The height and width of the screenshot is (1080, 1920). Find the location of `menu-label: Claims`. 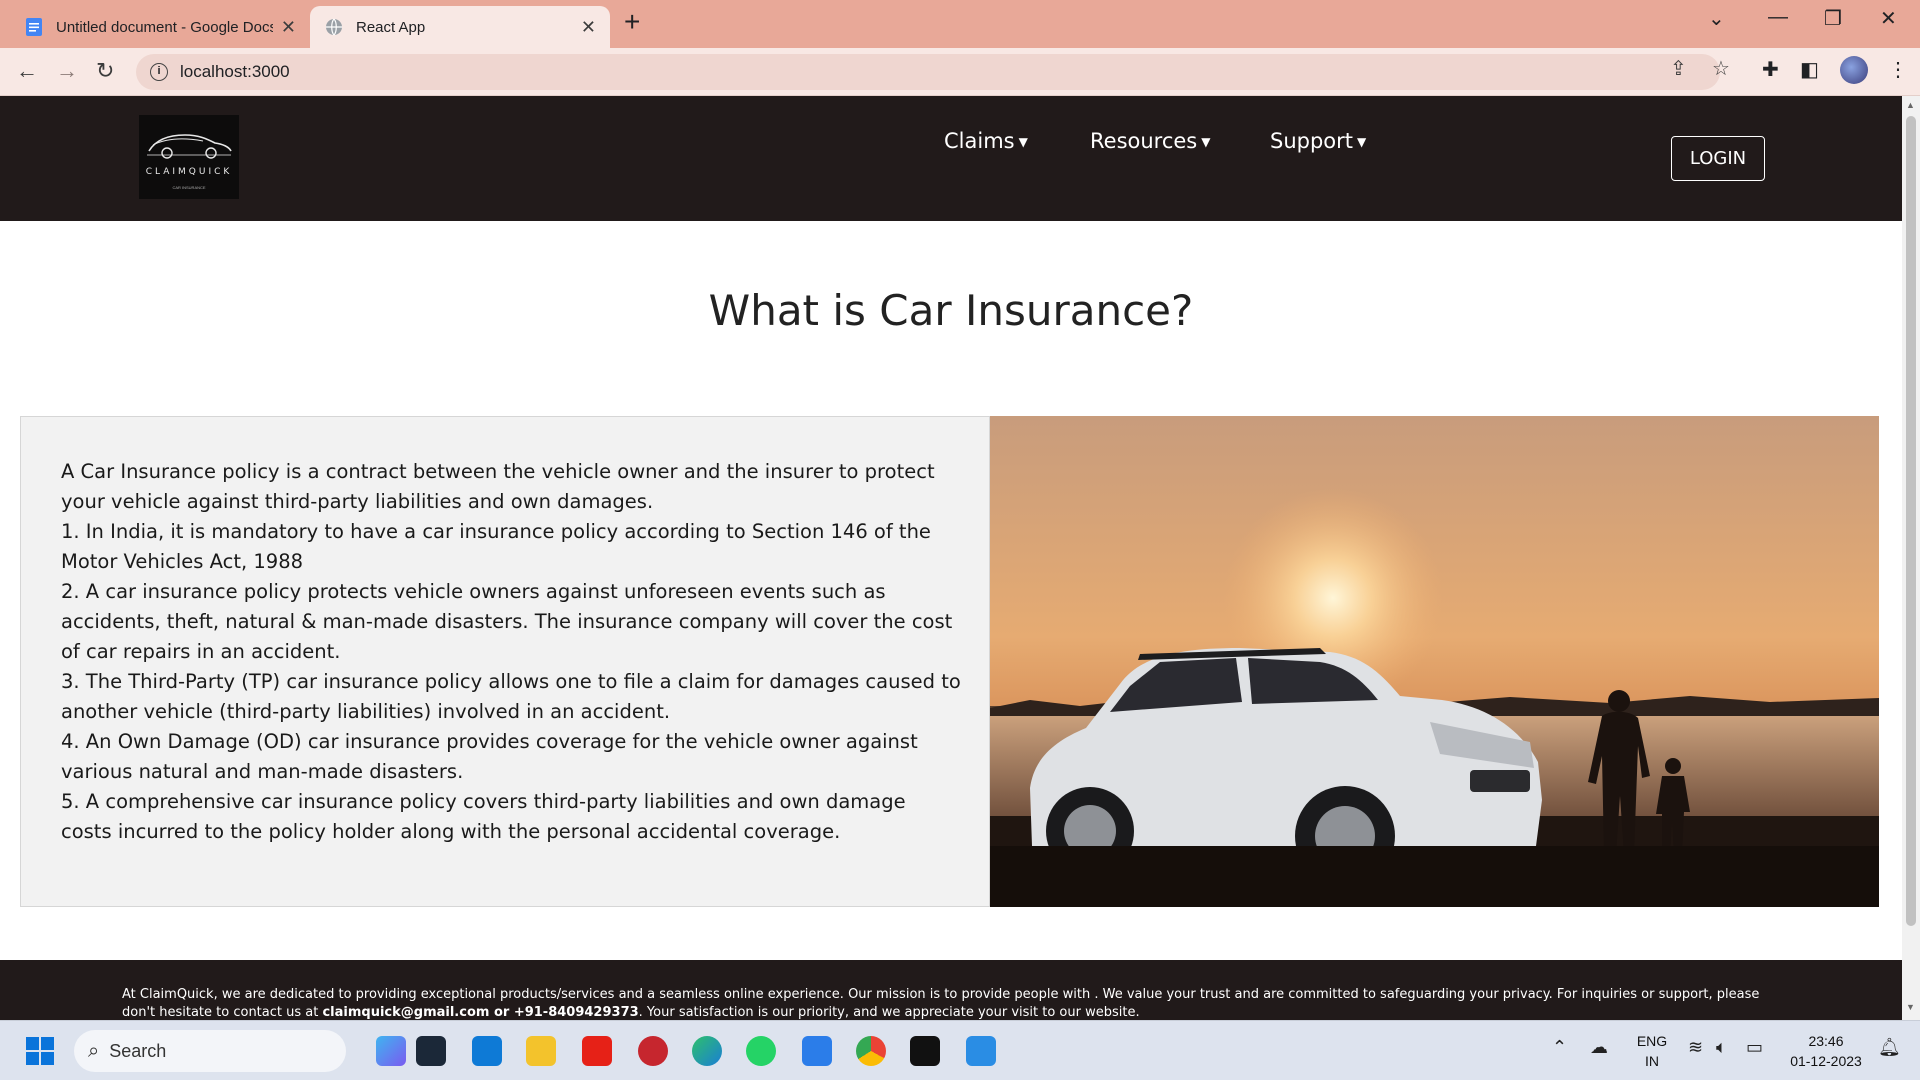

menu-label: Claims is located at coordinates (979, 141).